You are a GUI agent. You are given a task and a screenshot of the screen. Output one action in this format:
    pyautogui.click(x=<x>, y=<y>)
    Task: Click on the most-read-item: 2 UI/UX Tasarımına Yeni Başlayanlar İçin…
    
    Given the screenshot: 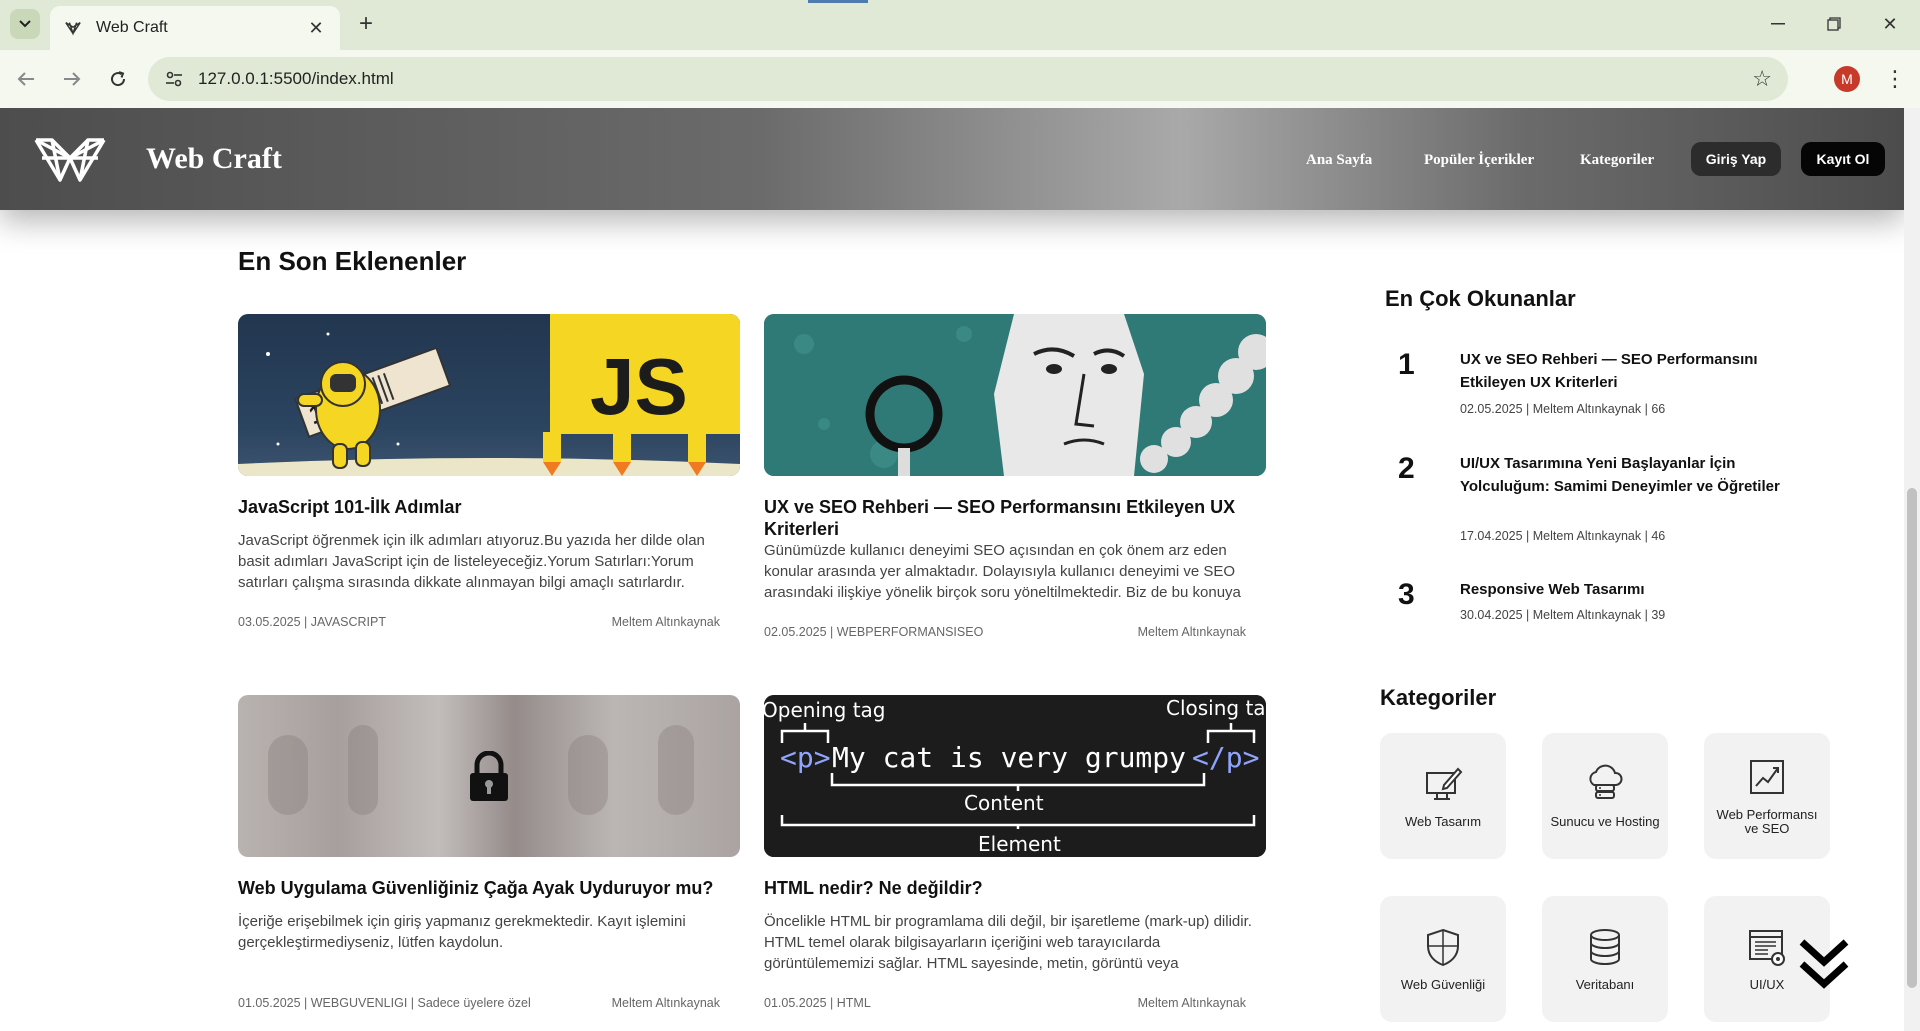 What is the action you would take?
    pyautogui.click(x=1589, y=502)
    